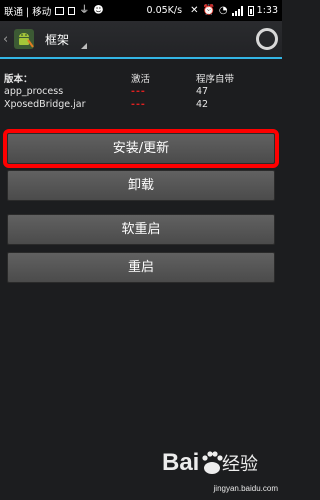  What do you see at coordinates (34, 91) in the screenshot?
I see `component-name: app_process` at bounding box center [34, 91].